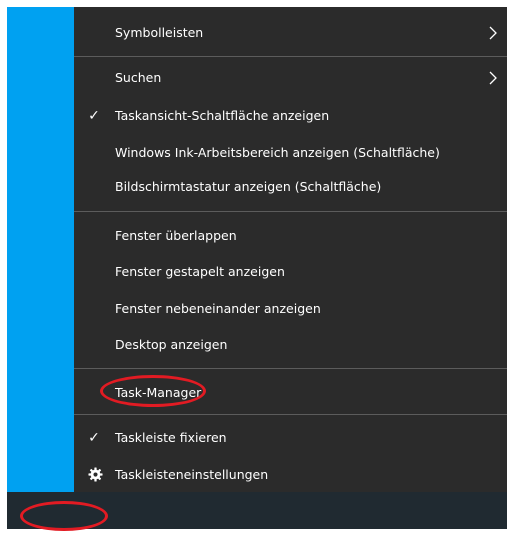 The height and width of the screenshot is (533, 510). What do you see at coordinates (64, 516) in the screenshot?
I see `highlight-circle-taskbar` at bounding box center [64, 516].